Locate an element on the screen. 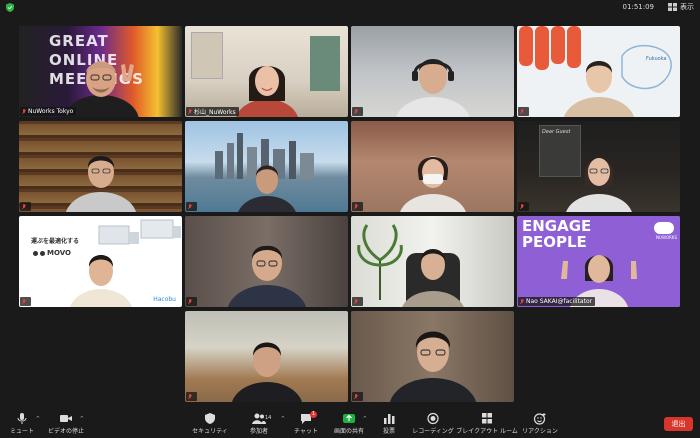 This screenshot has height=438, width=700. nuworks-logo-text: NUWORKS is located at coordinates (666, 237).